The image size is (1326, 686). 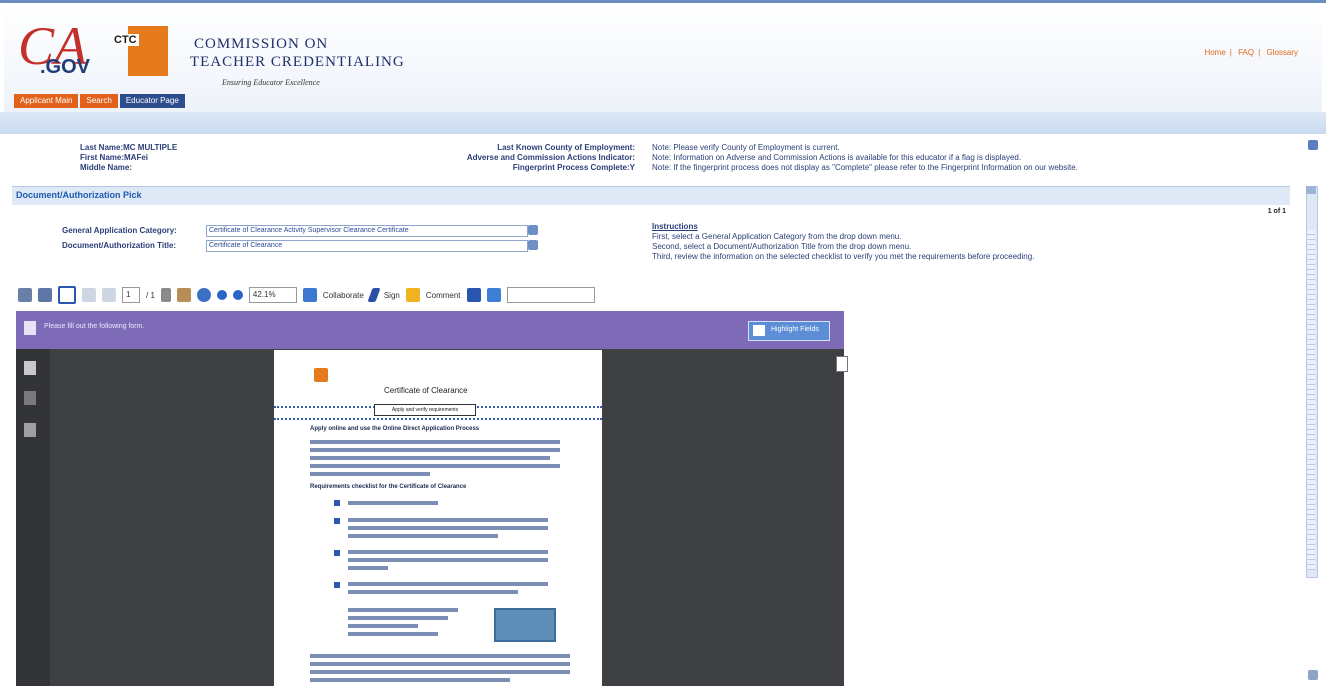 What do you see at coordinates (1276, 211) in the screenshot?
I see `page-indicator: 1 of 1` at bounding box center [1276, 211].